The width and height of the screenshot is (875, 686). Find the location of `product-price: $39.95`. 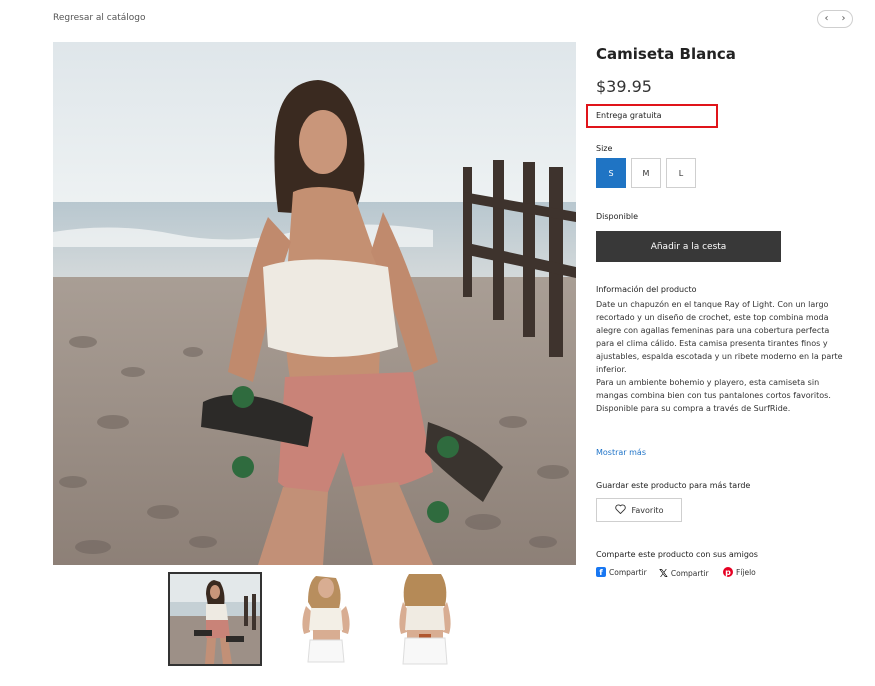

product-price: $39.95 is located at coordinates (624, 86).